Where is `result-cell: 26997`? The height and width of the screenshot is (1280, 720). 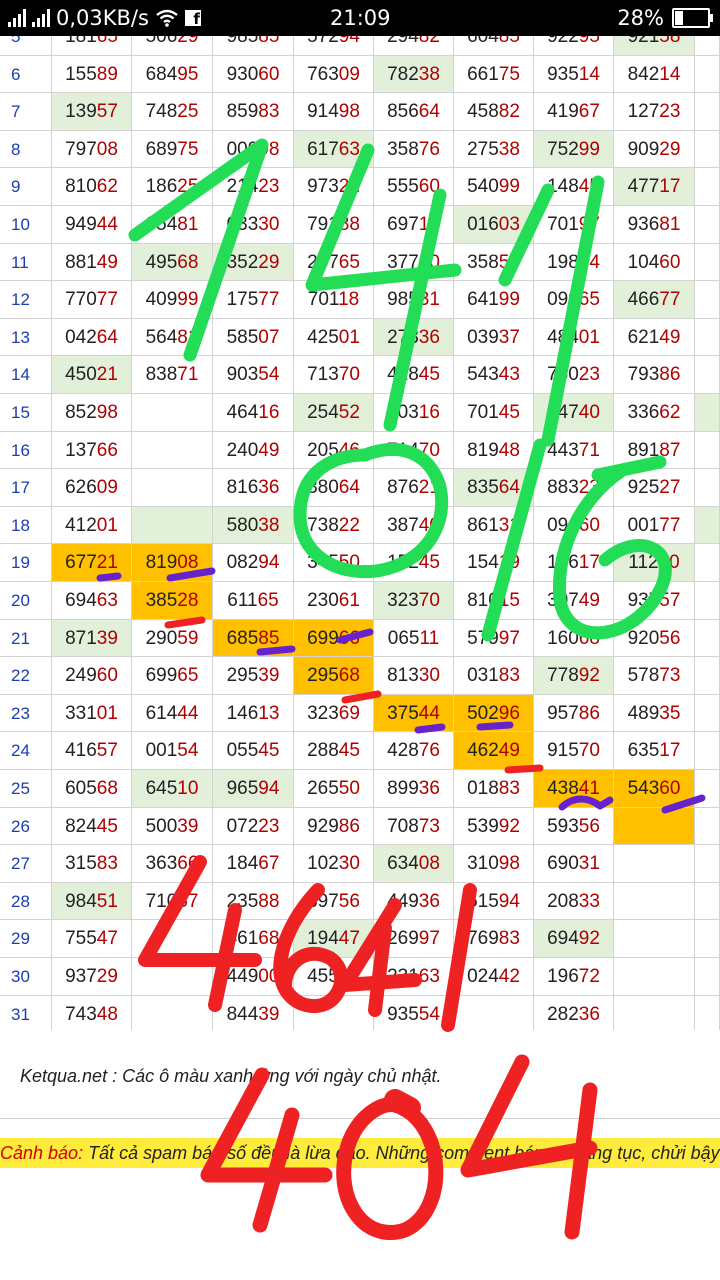
result-cell: 26997 is located at coordinates (414, 939).